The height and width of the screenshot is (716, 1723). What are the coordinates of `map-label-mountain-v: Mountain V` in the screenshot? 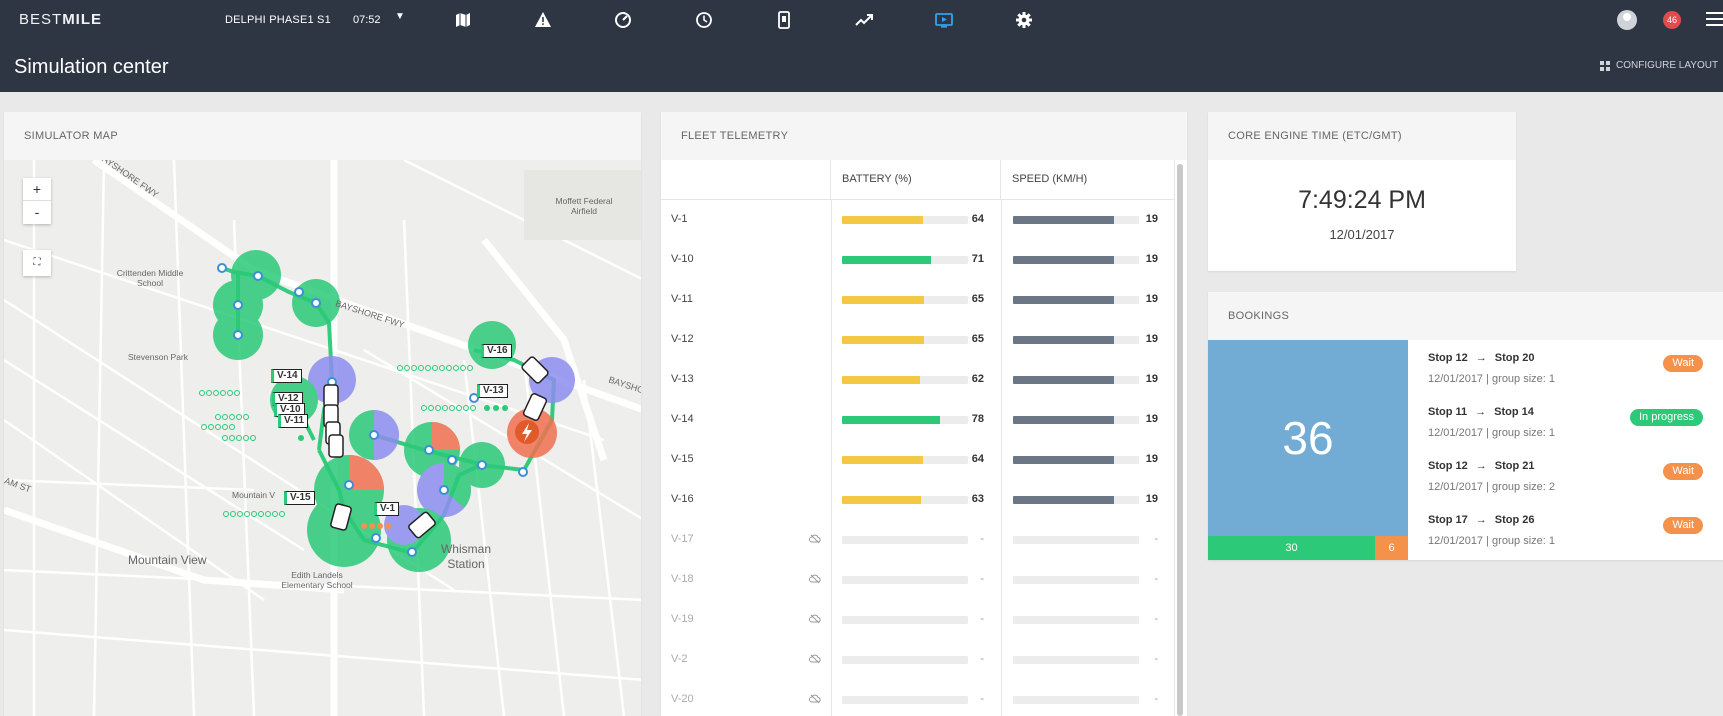 It's located at (253, 495).